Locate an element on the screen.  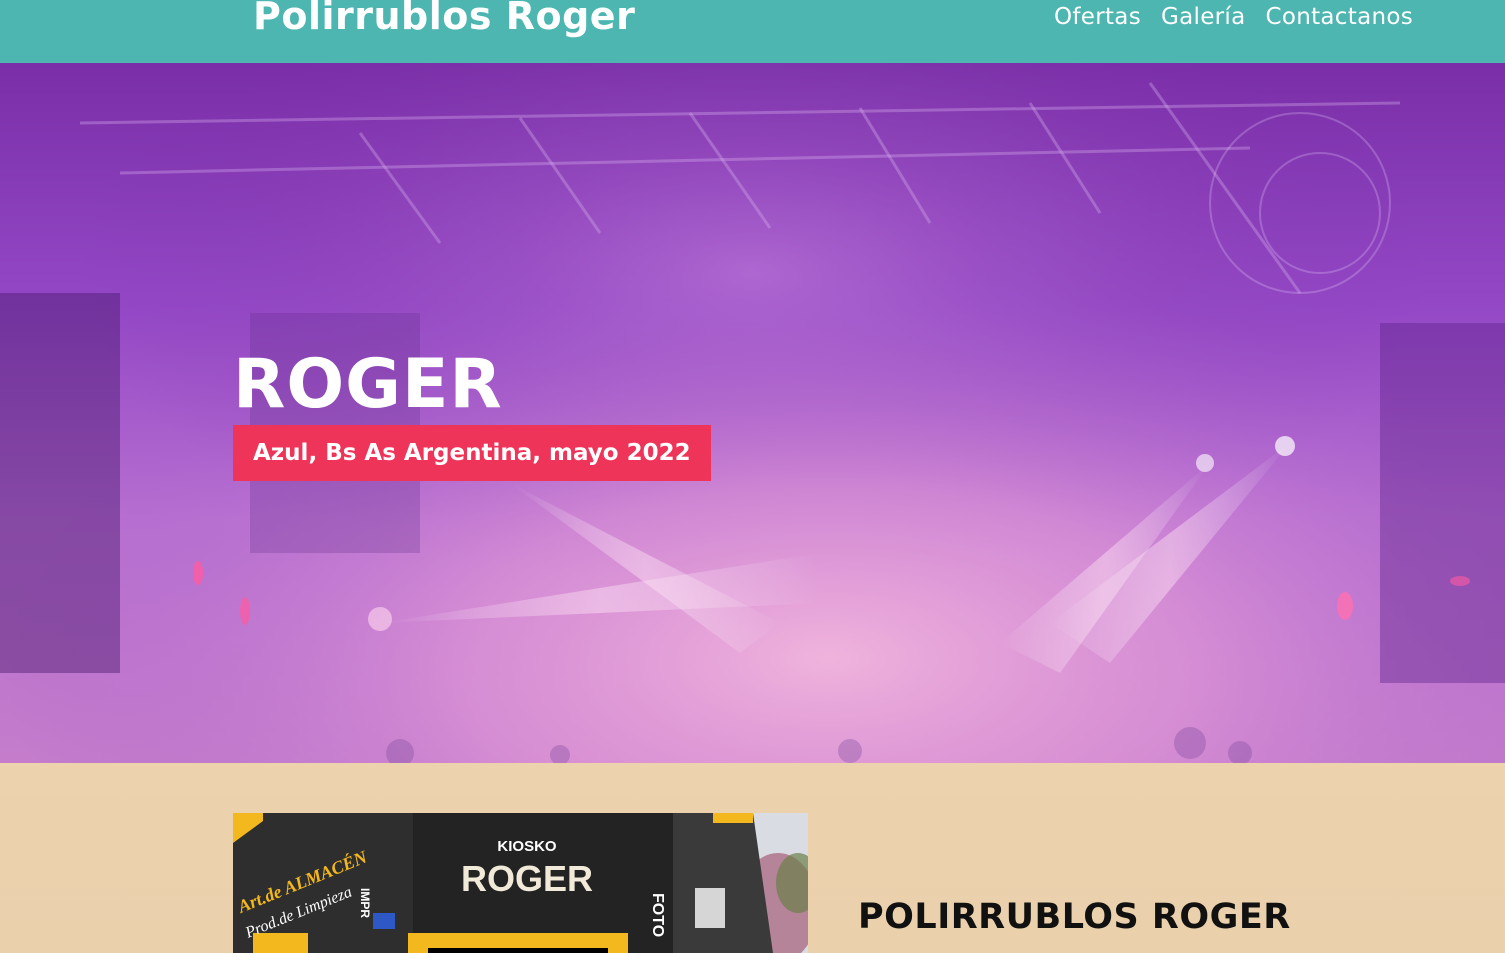
hero-location-date-badge: Azul, Bs As Argentina, mayo 2022 is located at coordinates (472, 453).